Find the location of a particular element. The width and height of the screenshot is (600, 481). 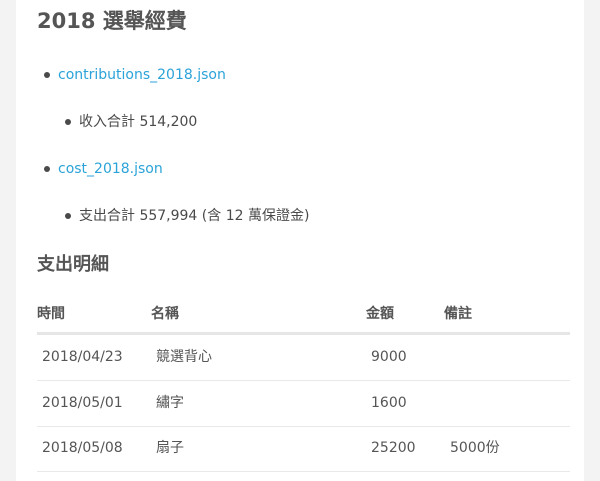

column-header-name: 名稱 is located at coordinates (165, 314).